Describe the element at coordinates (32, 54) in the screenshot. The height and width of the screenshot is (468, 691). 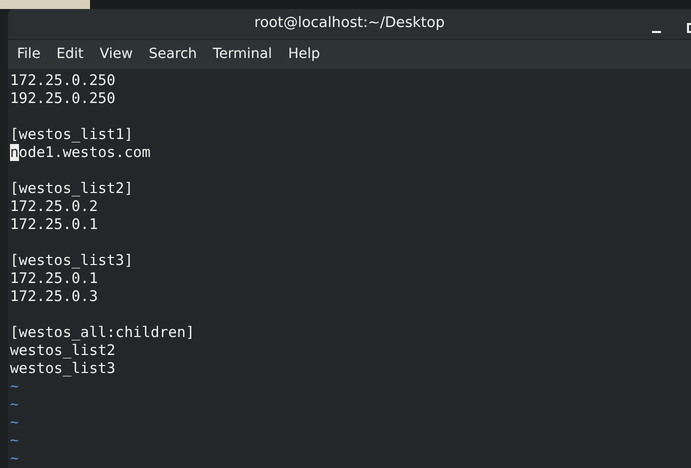
I see `menu-item: File` at that location.